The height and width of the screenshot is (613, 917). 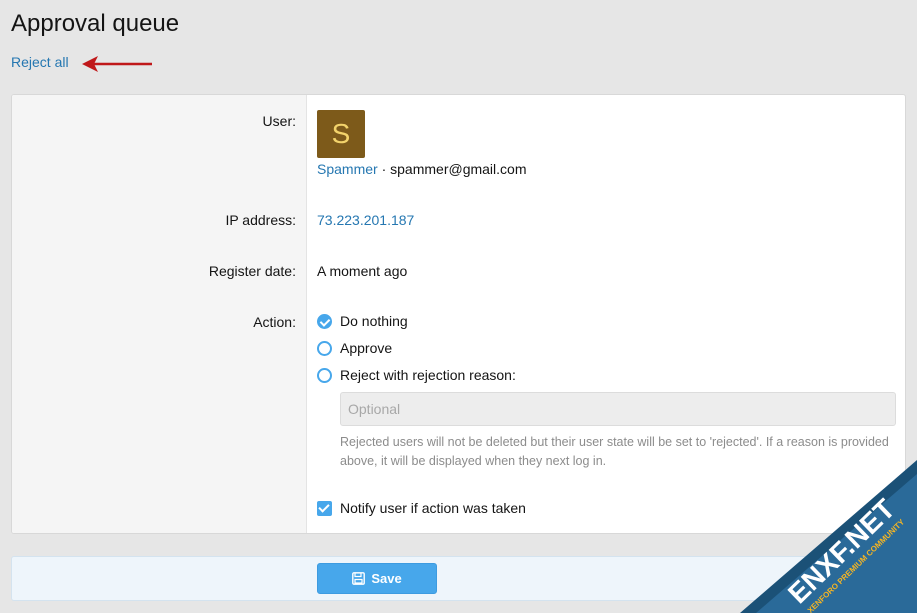 I want to click on checkbox-checked-icon, so click(x=324, y=508).